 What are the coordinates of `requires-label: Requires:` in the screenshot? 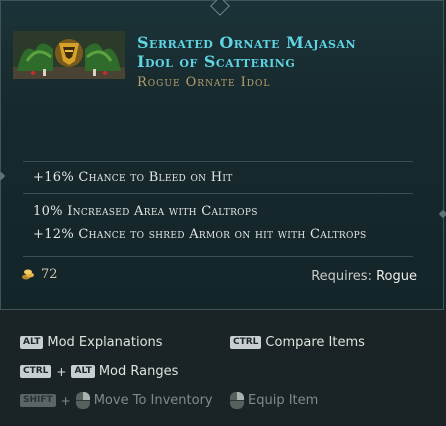 It's located at (341, 276).